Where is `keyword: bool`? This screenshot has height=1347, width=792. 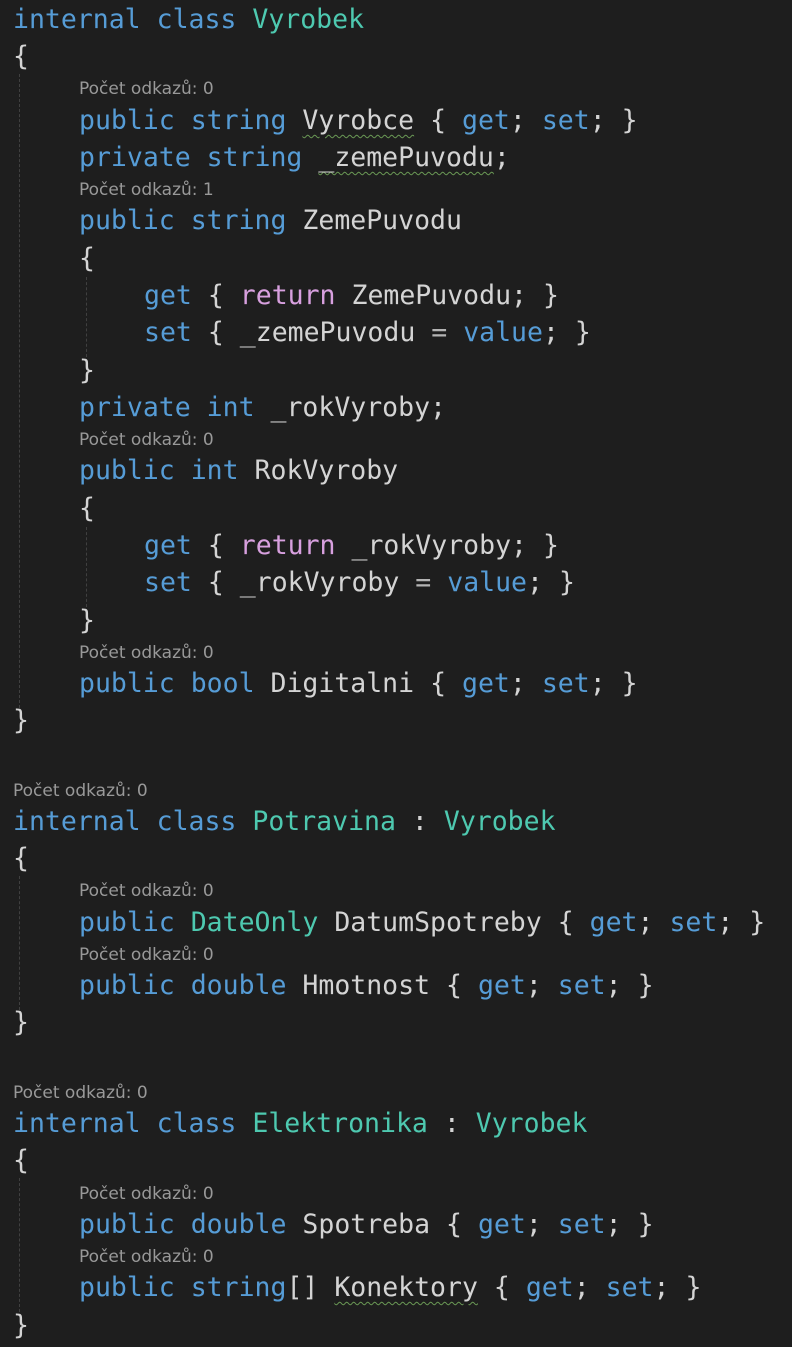
keyword: bool is located at coordinates (222, 683).